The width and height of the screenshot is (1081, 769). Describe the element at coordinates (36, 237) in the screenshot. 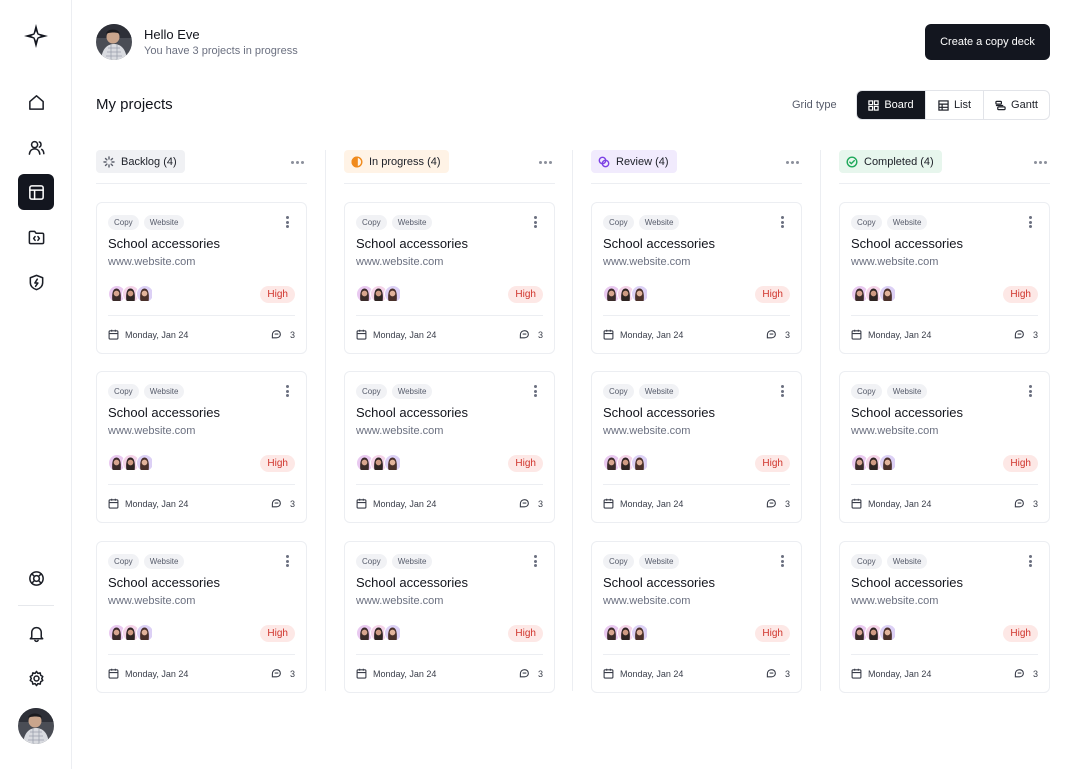

I see `nav-files` at that location.